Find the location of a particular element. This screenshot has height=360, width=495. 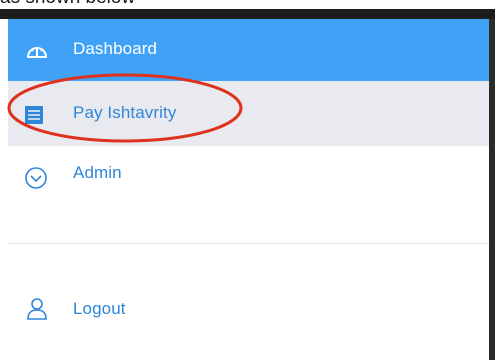

window-edge is located at coordinates (492, 189).